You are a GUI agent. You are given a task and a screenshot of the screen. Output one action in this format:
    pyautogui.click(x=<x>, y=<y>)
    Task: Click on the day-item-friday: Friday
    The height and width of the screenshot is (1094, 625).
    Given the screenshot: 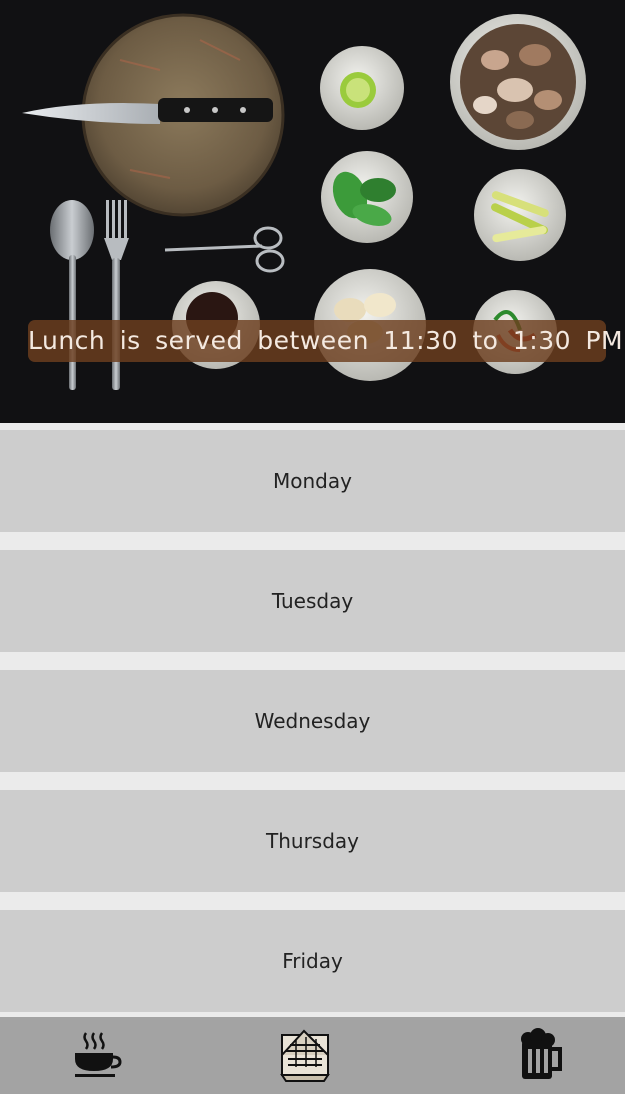 What is the action you would take?
    pyautogui.click(x=312, y=961)
    